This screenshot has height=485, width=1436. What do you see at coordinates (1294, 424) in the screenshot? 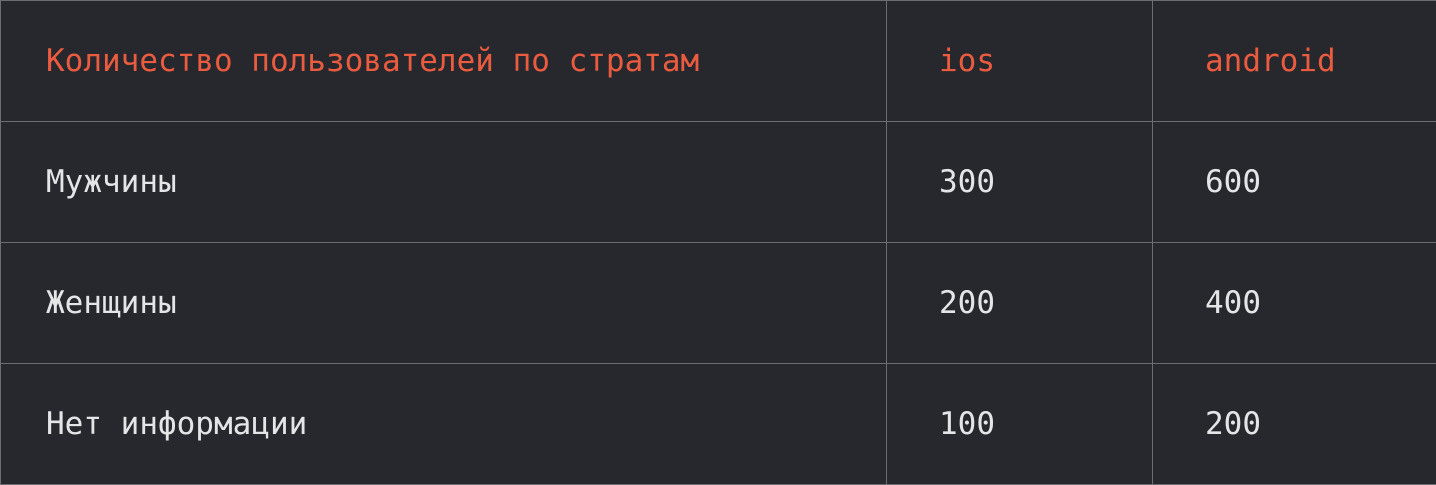
I see `android-value: 200` at bounding box center [1294, 424].